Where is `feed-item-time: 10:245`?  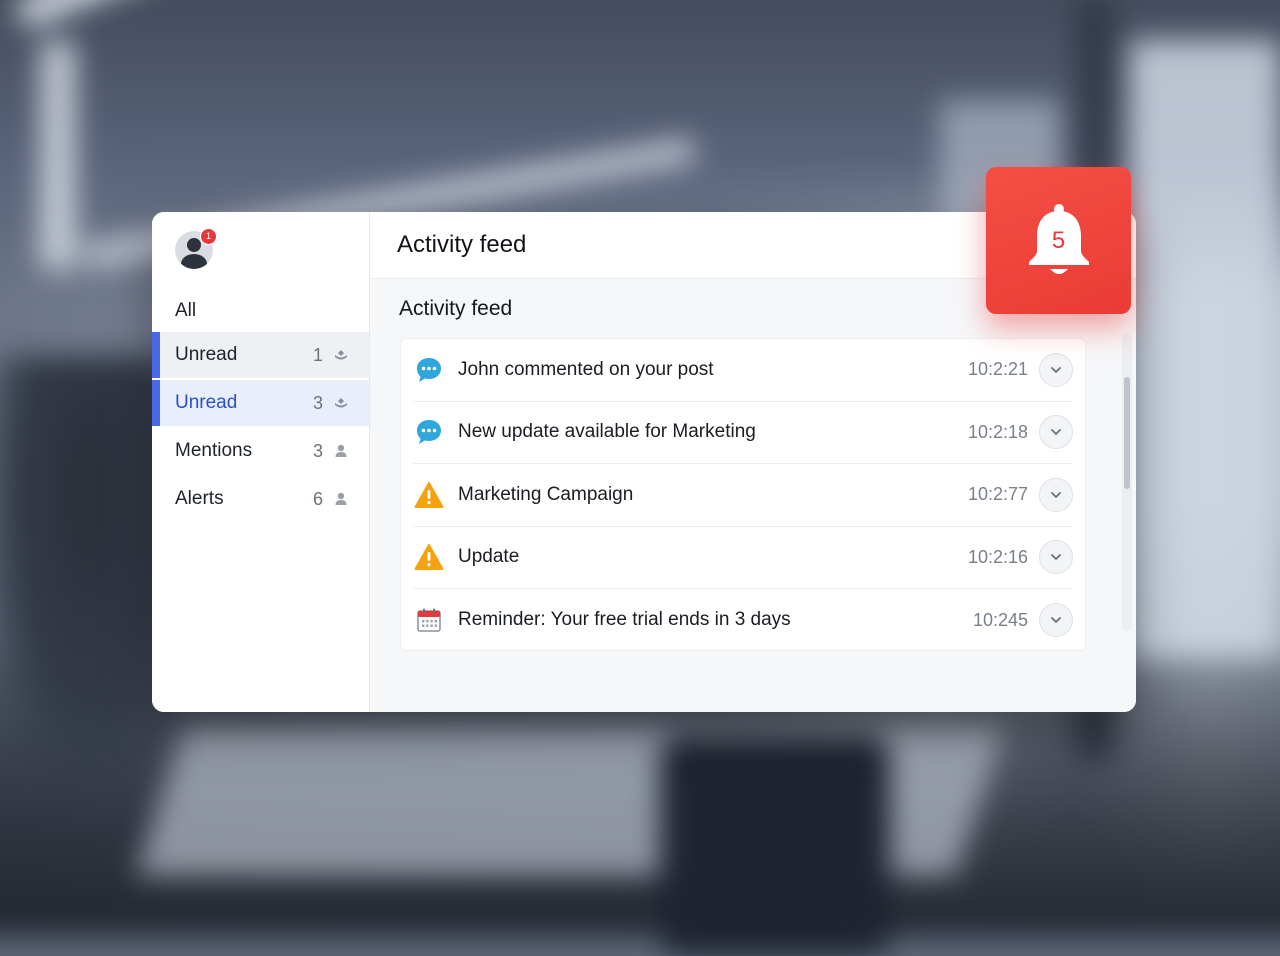 feed-item-time: 10:245 is located at coordinates (1000, 619).